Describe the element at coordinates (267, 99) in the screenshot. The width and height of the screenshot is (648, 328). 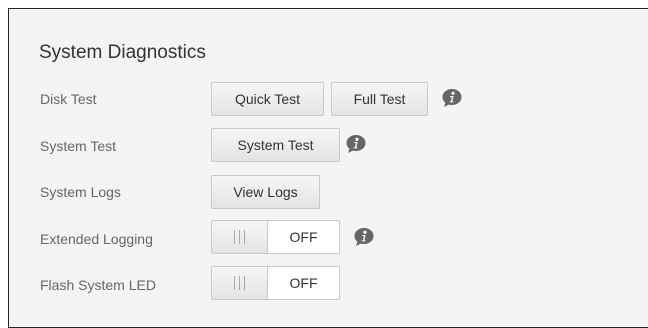
I see `quick-test-button: Quick Test` at that location.